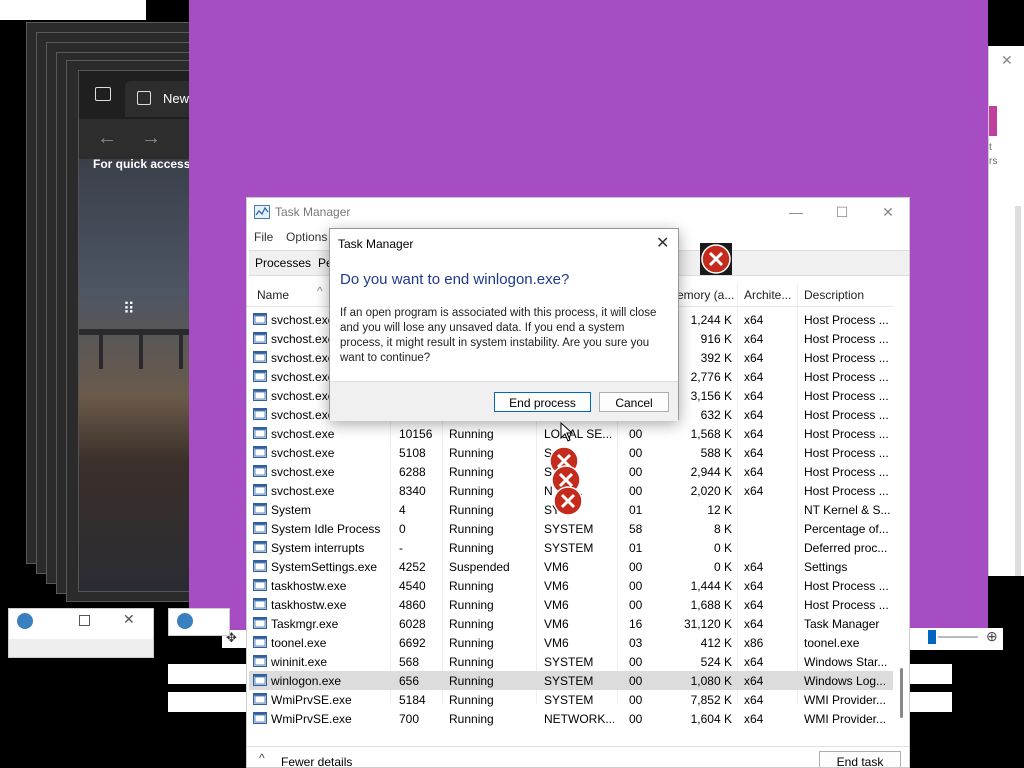  Describe the element at coordinates (992, 636) in the screenshot. I see `zoom-in-icon: ⊕` at that location.